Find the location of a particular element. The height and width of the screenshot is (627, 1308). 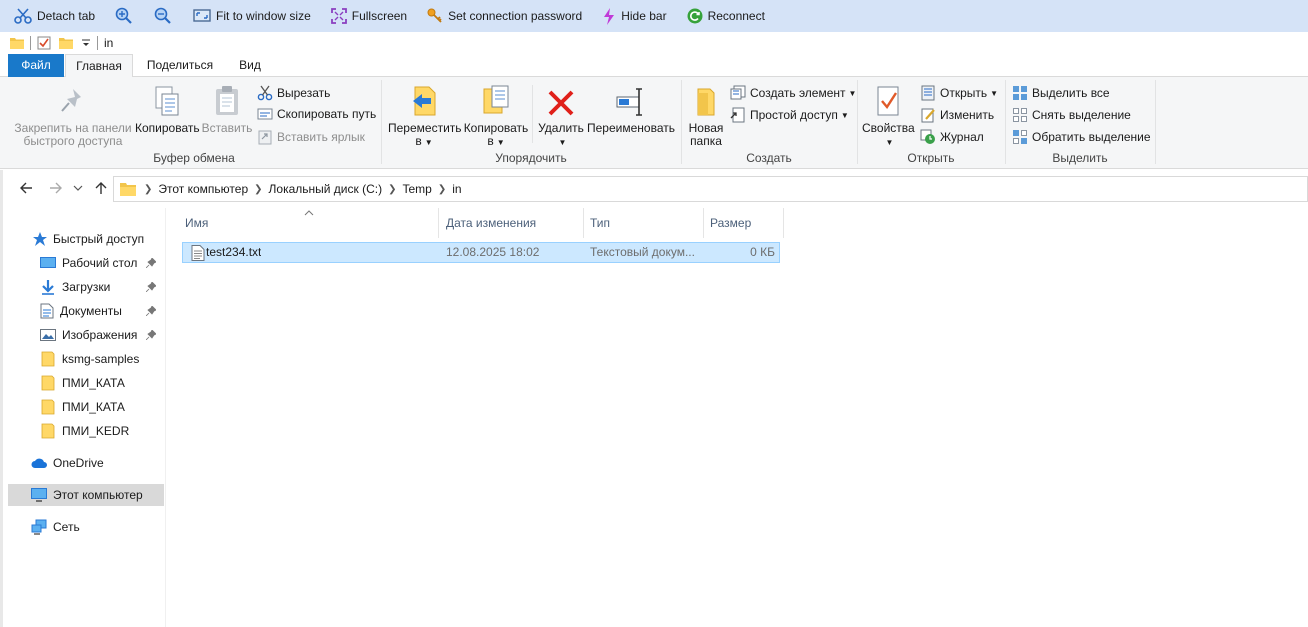

nav-item-pictures: Изображения is located at coordinates (101, 335).